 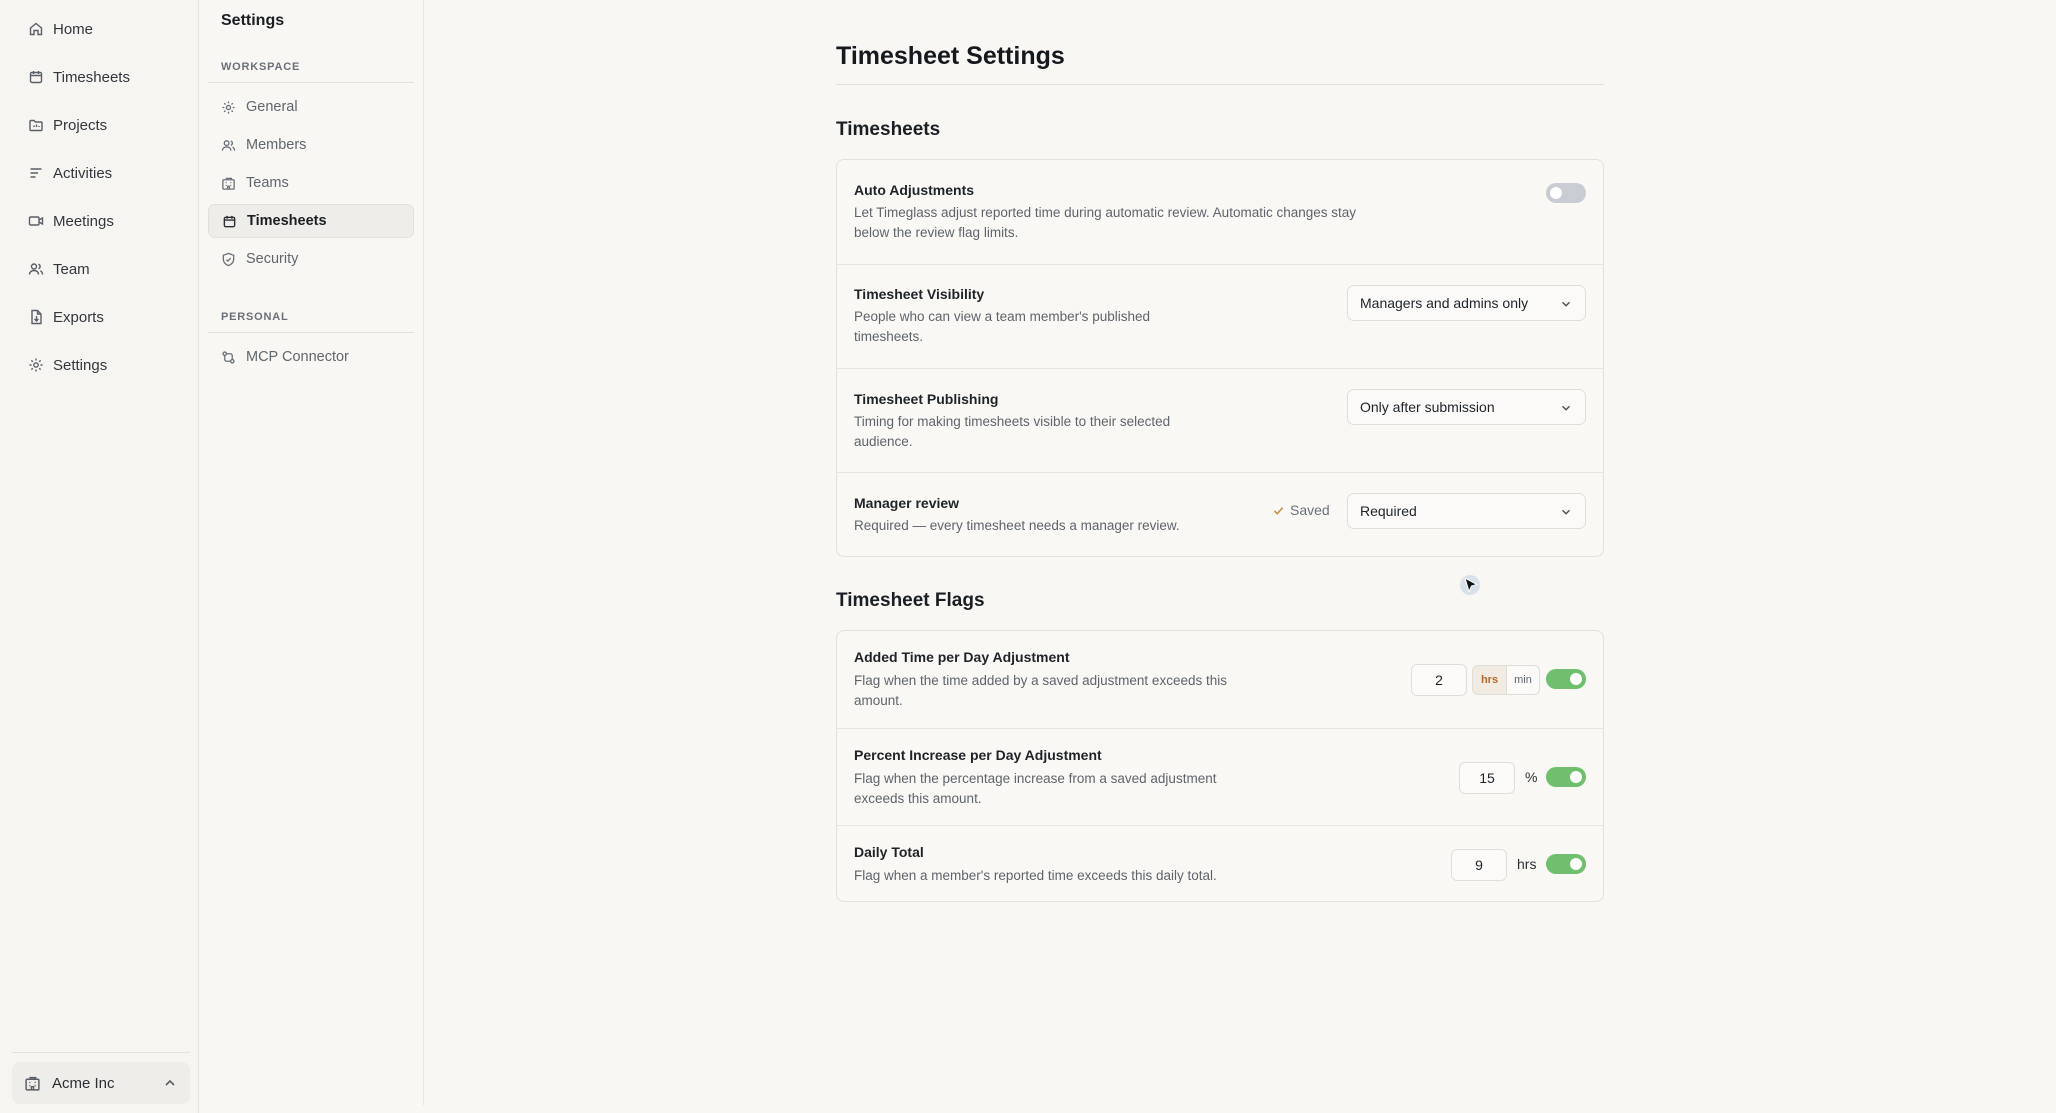 I want to click on settings-item-label: Security, so click(x=272, y=259).